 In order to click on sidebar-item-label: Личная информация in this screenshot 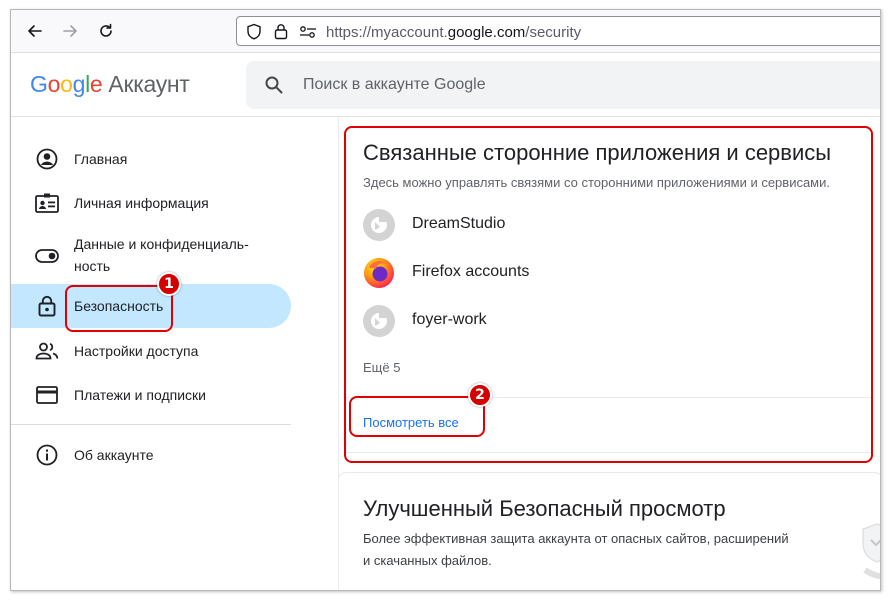, I will do `click(141, 203)`.